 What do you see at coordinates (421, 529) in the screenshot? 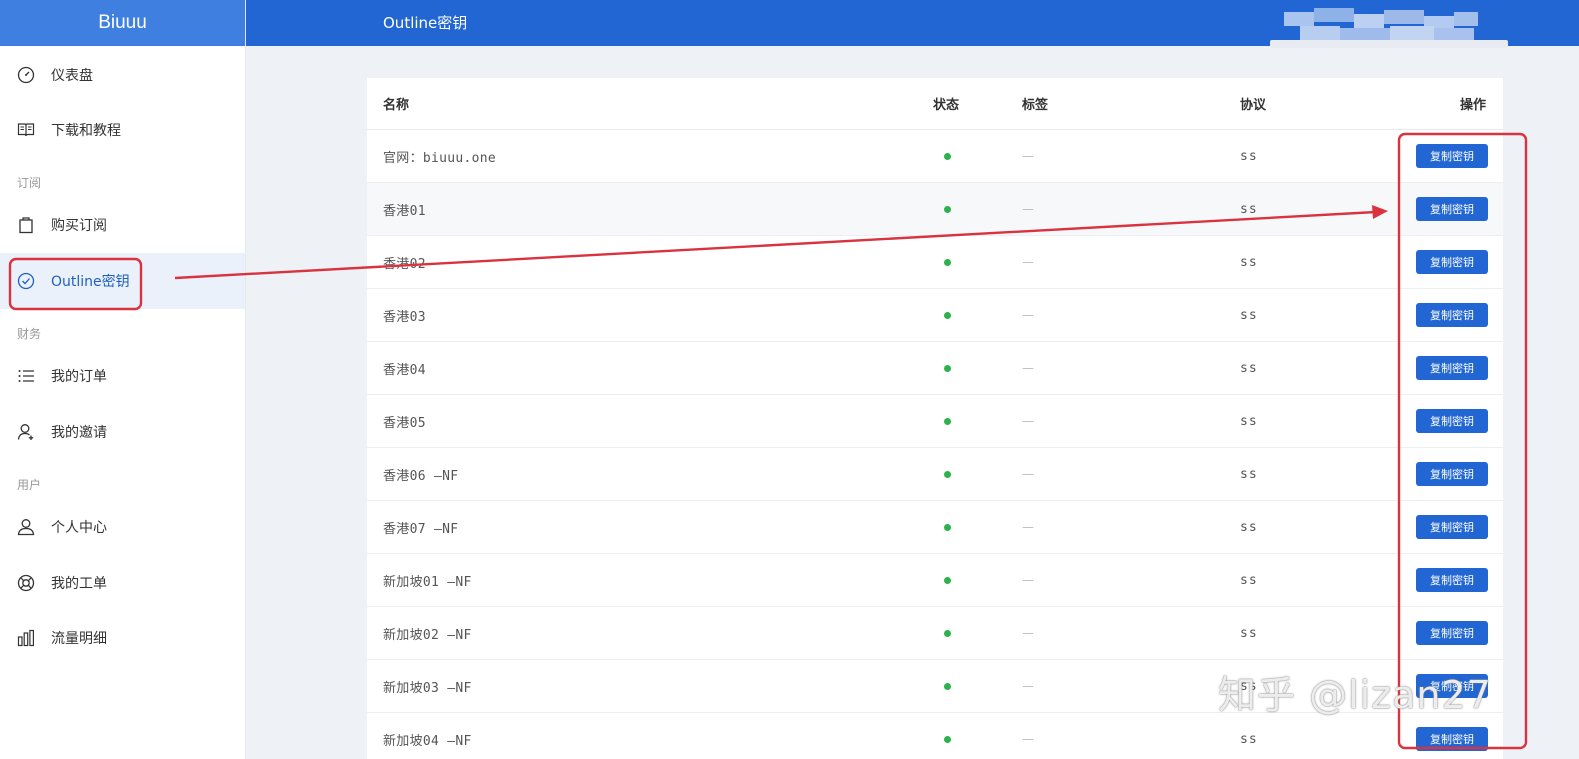
I see `server-name: 香港07 —NF` at bounding box center [421, 529].